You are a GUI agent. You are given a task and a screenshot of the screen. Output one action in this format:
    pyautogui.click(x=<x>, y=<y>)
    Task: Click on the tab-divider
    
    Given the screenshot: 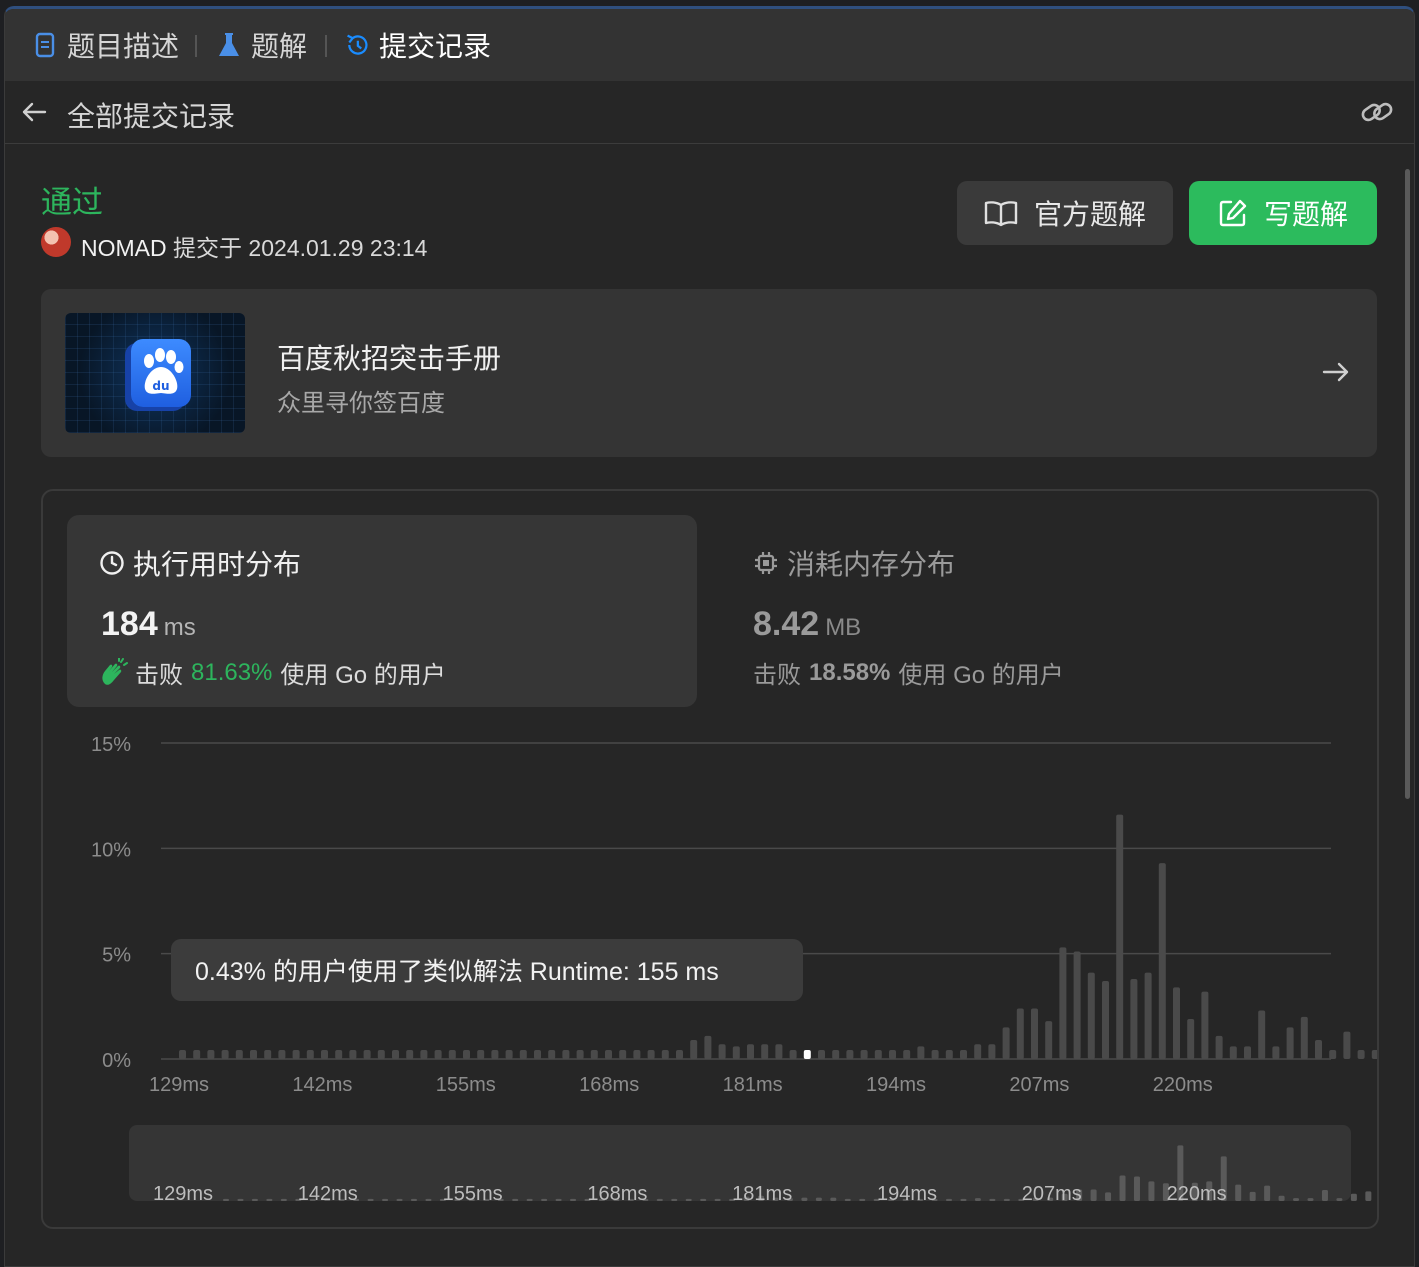 What is the action you would take?
    pyautogui.click(x=326, y=46)
    